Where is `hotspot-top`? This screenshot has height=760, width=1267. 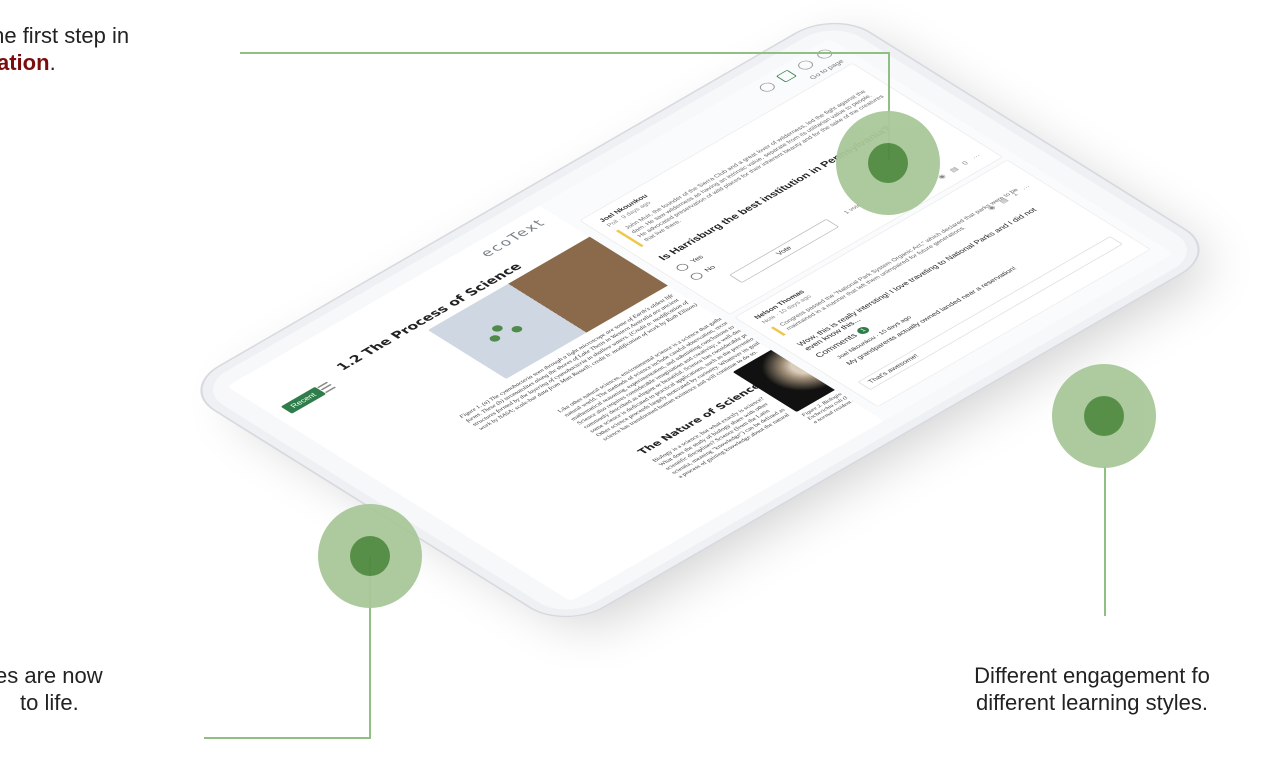
hotspot-top is located at coordinates (888, 163).